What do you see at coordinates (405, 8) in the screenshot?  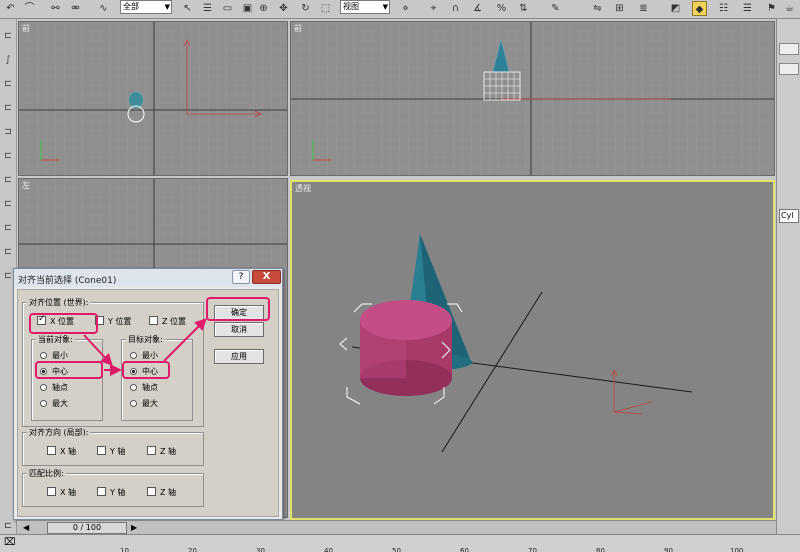 I see `pivot-center-icon: ⋄` at bounding box center [405, 8].